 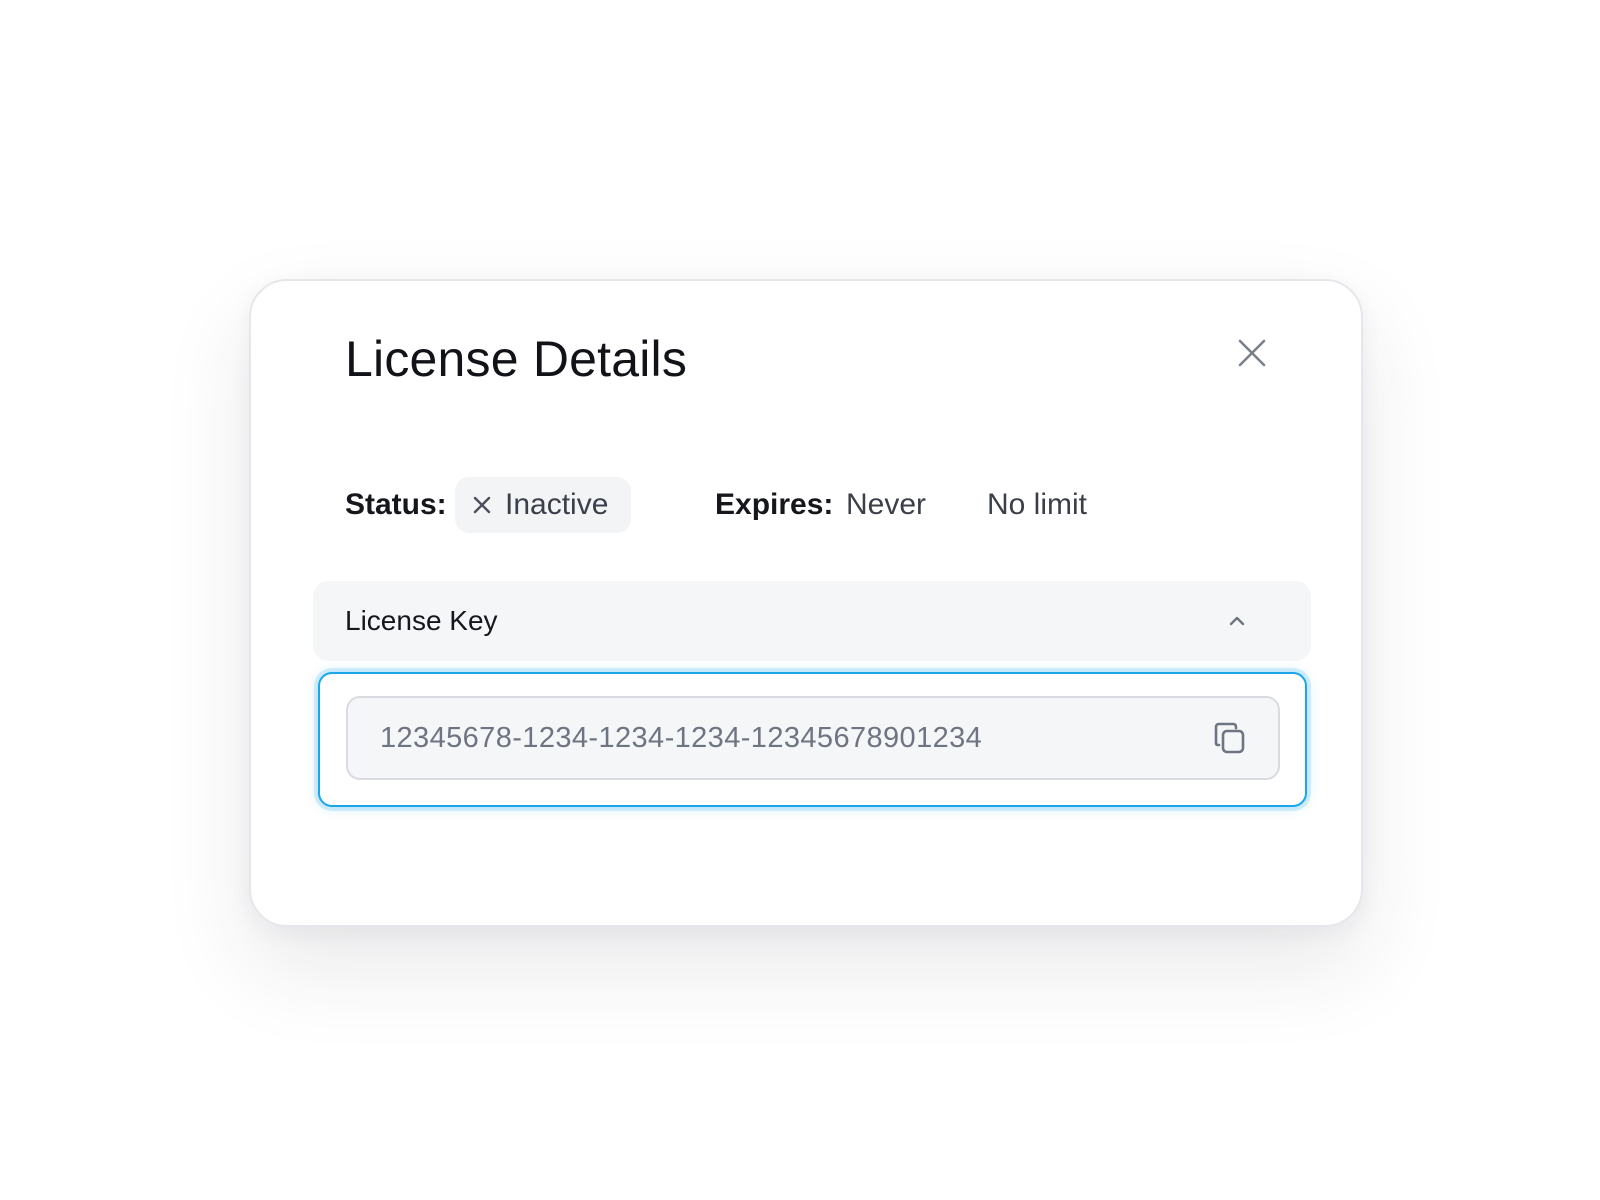 I want to click on expires-value: Never, so click(x=886, y=504).